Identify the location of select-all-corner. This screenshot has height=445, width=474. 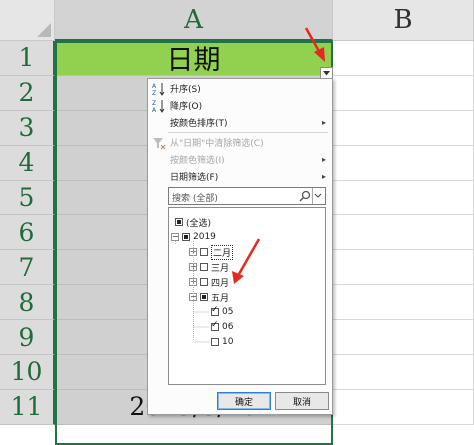
(27, 20).